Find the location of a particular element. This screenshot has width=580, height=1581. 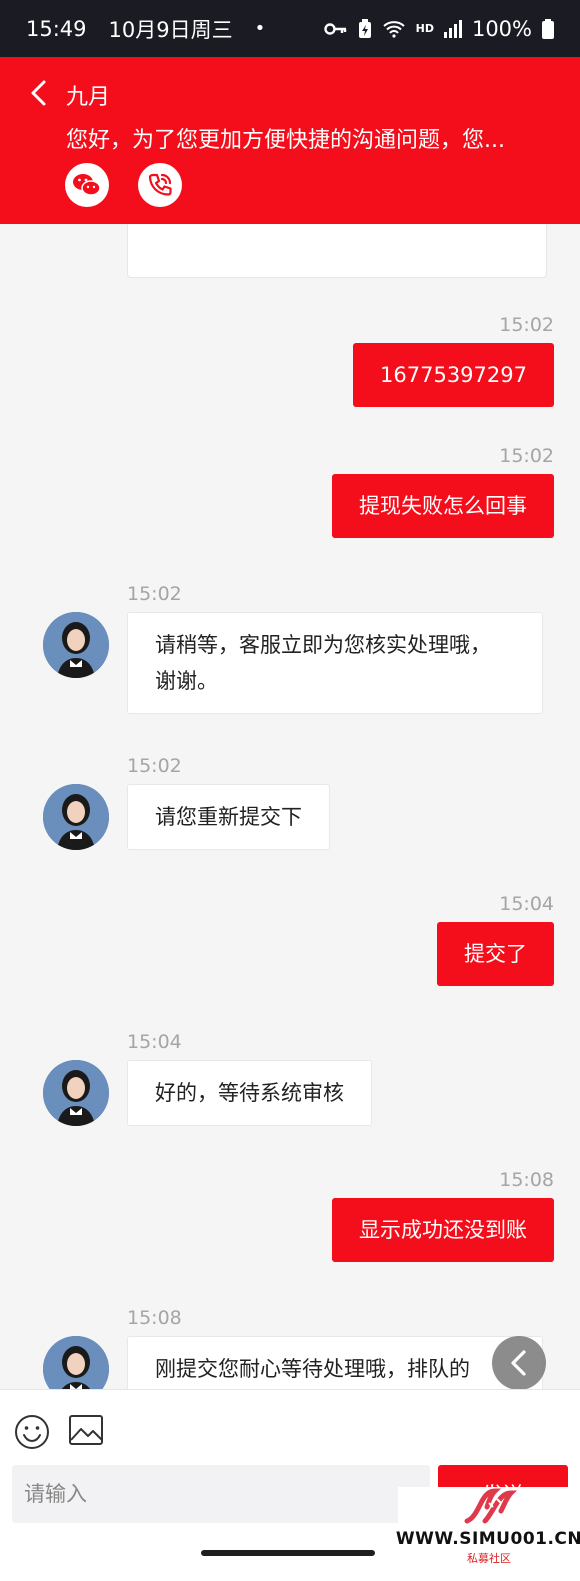

emoji-icon is located at coordinates (32, 1432).